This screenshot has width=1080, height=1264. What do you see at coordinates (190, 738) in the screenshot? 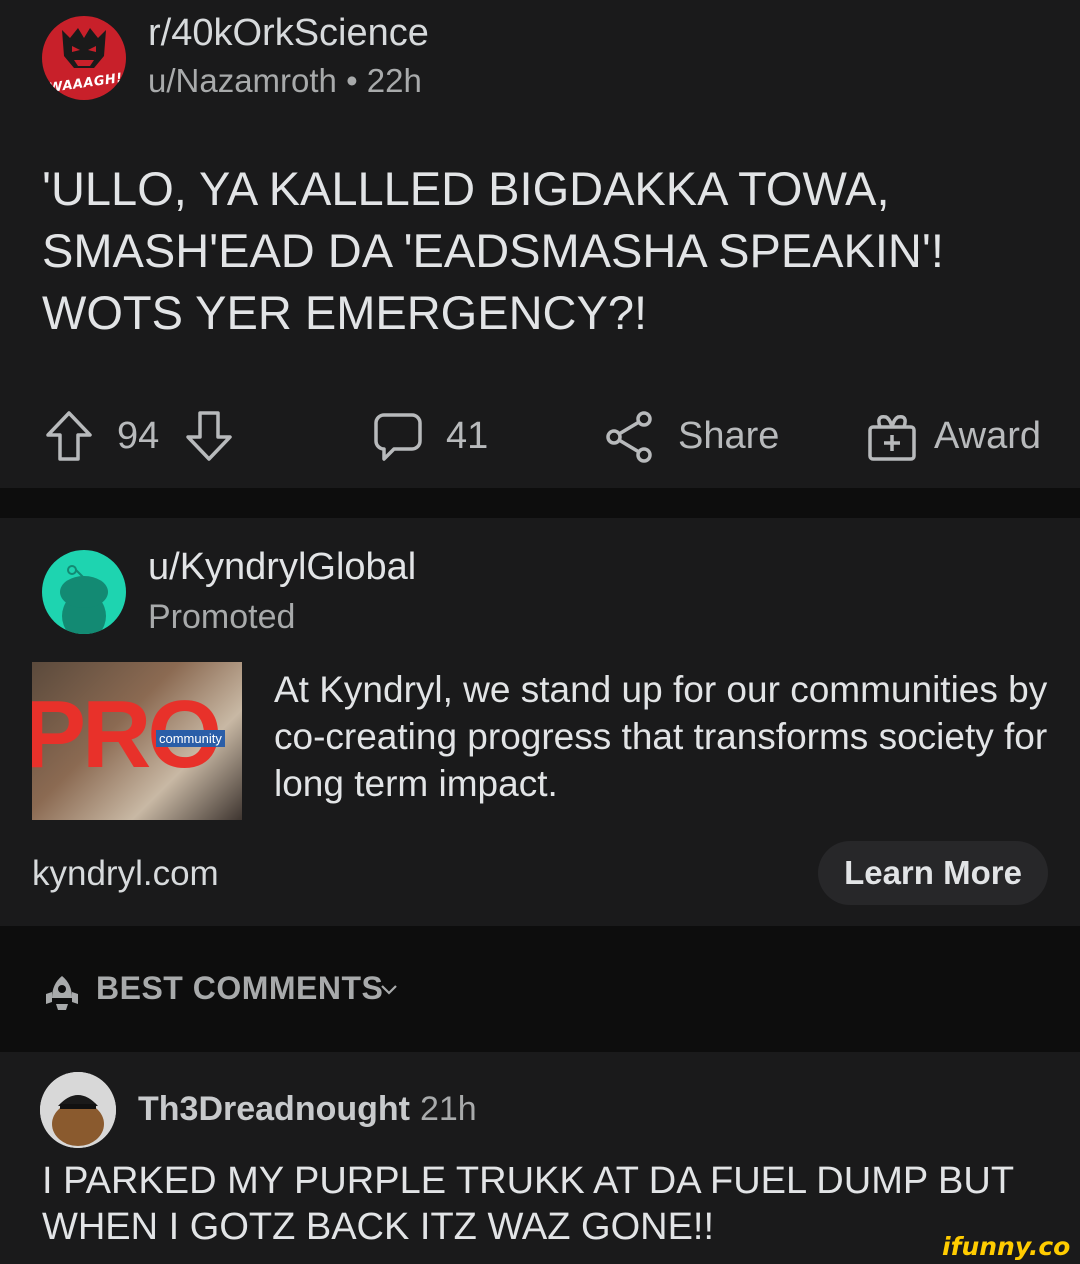
I see `promo-thumbnail-small-text: community` at bounding box center [190, 738].